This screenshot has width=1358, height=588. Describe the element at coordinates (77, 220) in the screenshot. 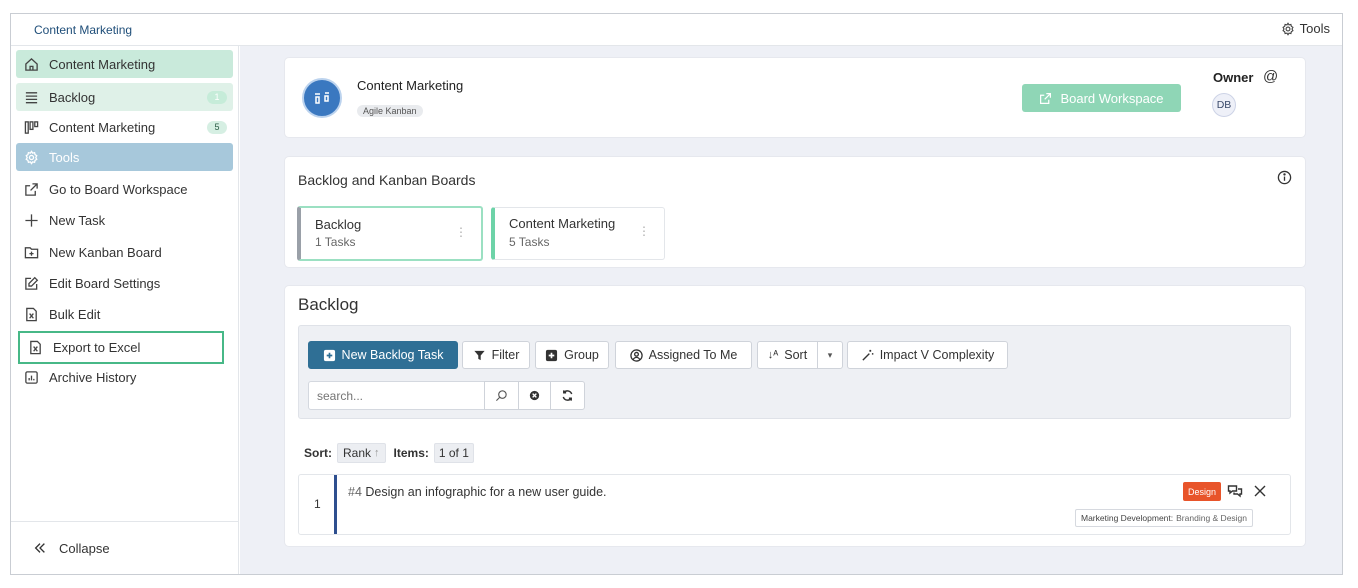

I see `sidebar-item-label: New Task` at that location.